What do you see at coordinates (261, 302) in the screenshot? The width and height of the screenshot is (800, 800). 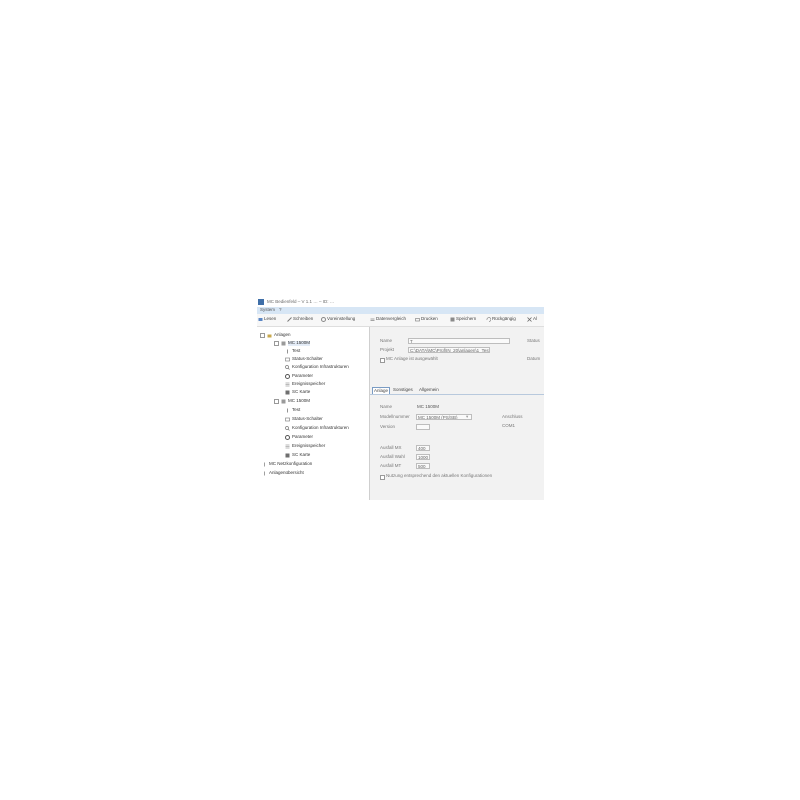 I see `app-logo-icon` at bounding box center [261, 302].